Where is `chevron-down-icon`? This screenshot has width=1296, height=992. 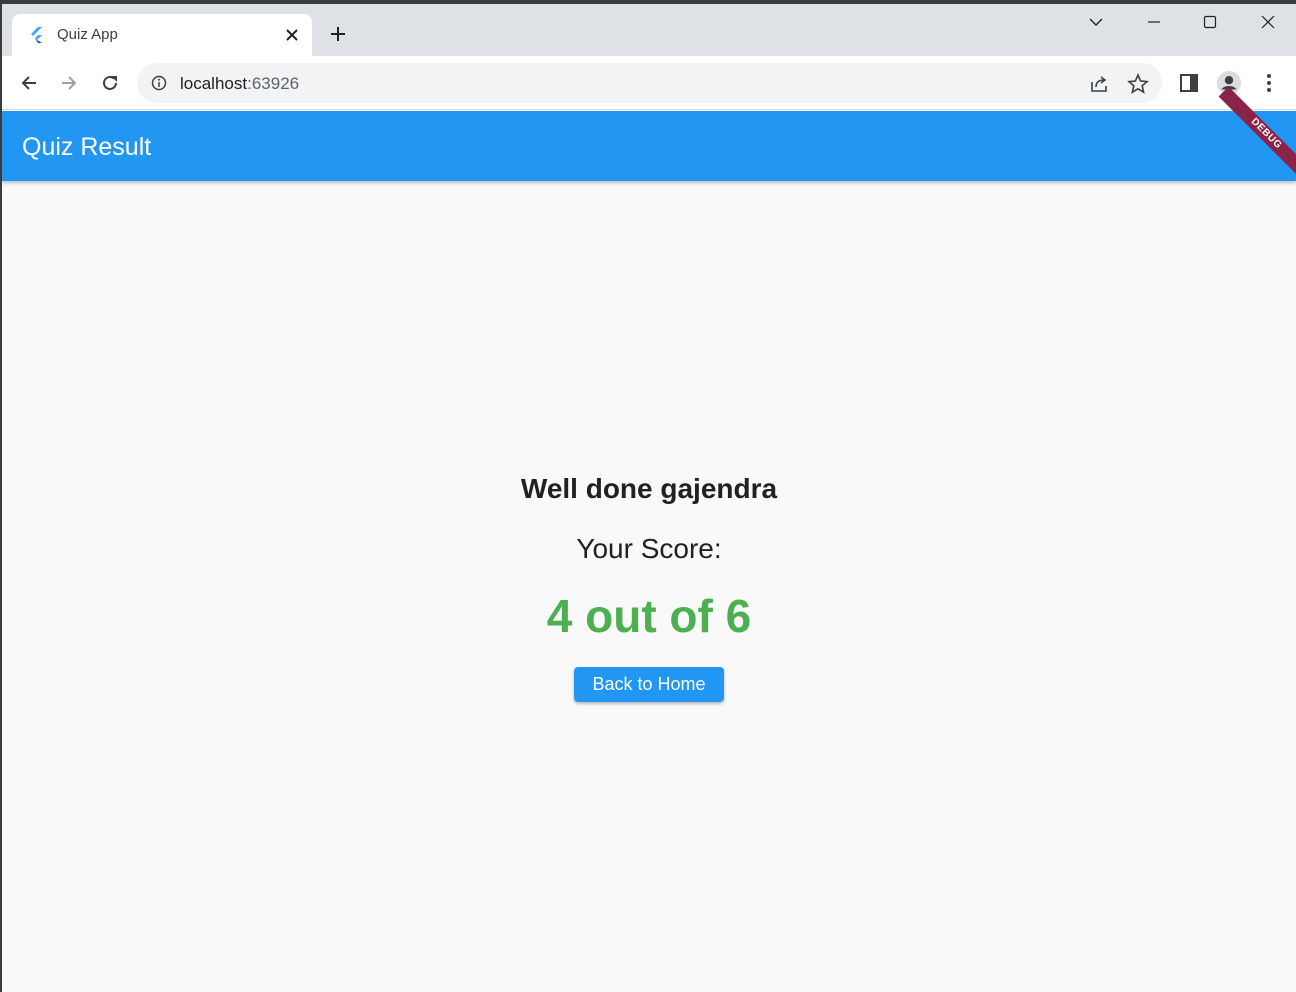
chevron-down-icon is located at coordinates (1096, 22).